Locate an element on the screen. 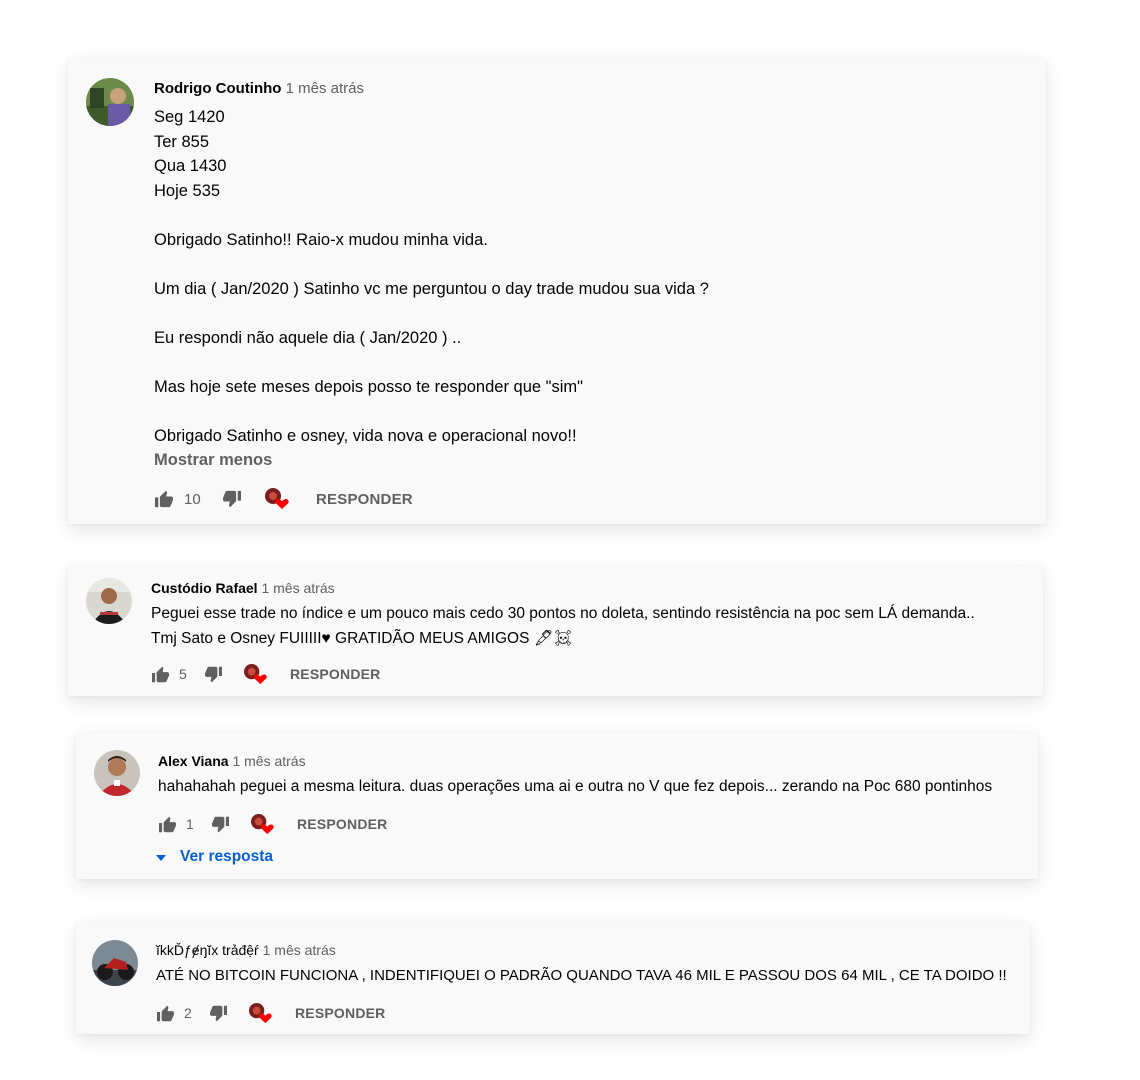 This screenshot has width=1140, height=1080. comment-header: Alex Viana 1 mês atrás is located at coordinates (232, 761).